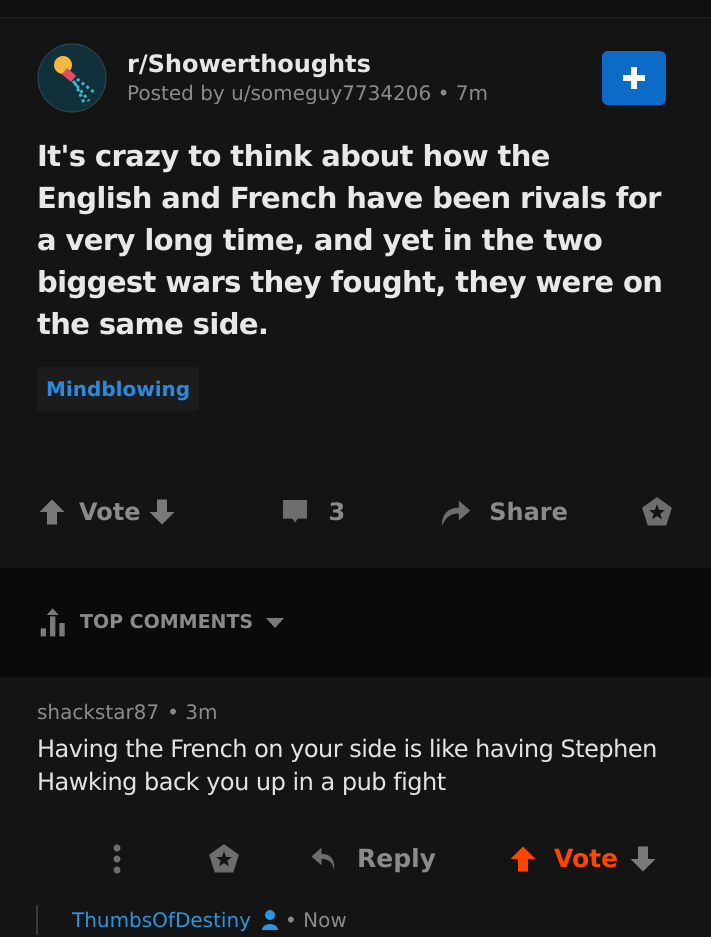 This screenshot has height=937, width=711. What do you see at coordinates (315, 920) in the screenshot?
I see `reply-time: • Now` at bounding box center [315, 920].